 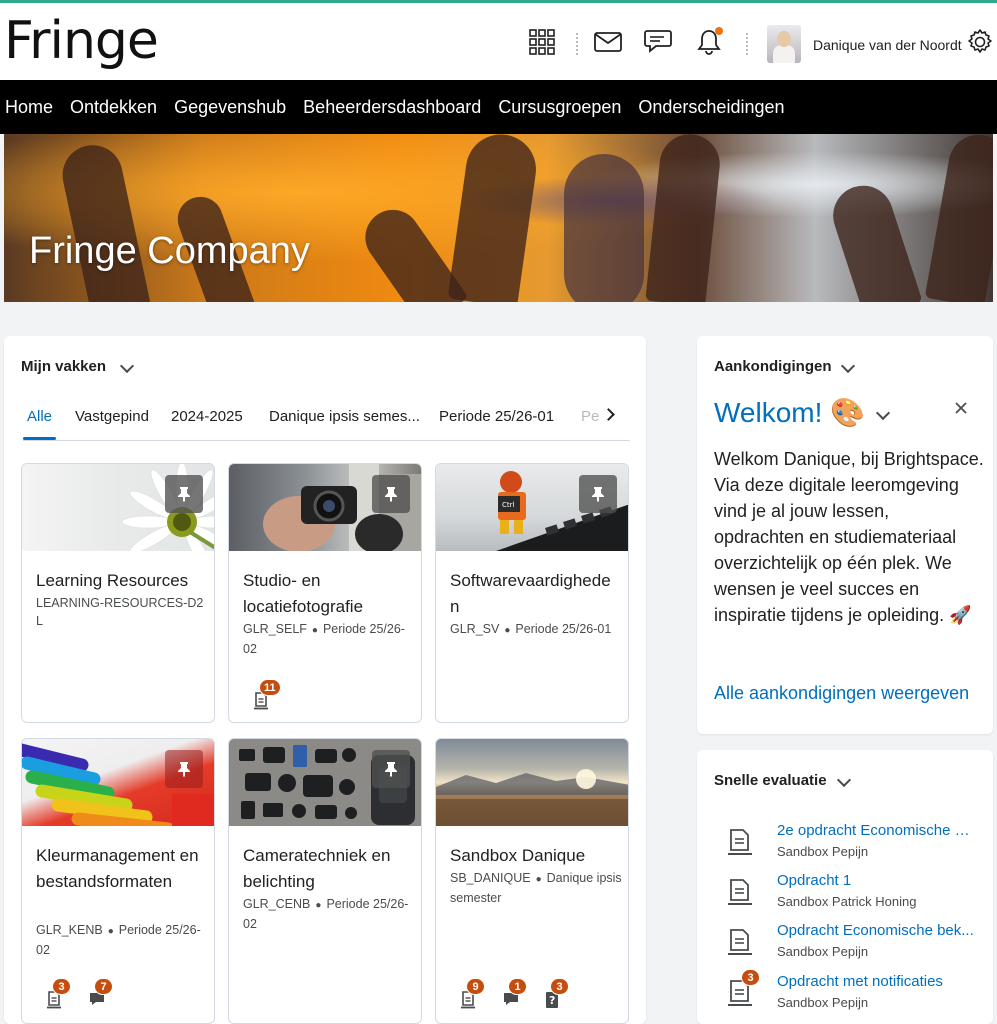 What do you see at coordinates (64, 366) in the screenshot?
I see `my-courses-heading: Mijn vakken` at bounding box center [64, 366].